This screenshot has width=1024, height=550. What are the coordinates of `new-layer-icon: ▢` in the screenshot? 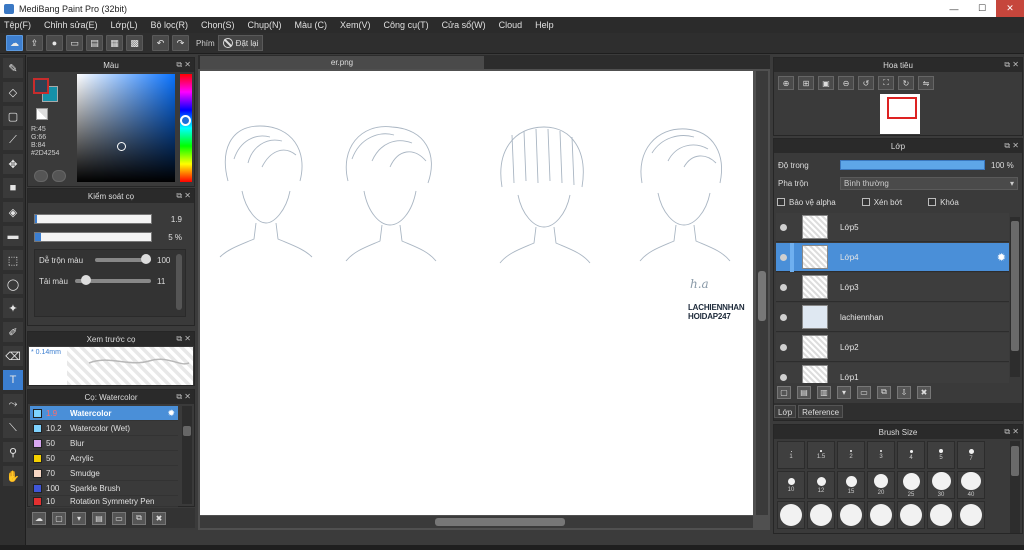 It's located at (784, 392).